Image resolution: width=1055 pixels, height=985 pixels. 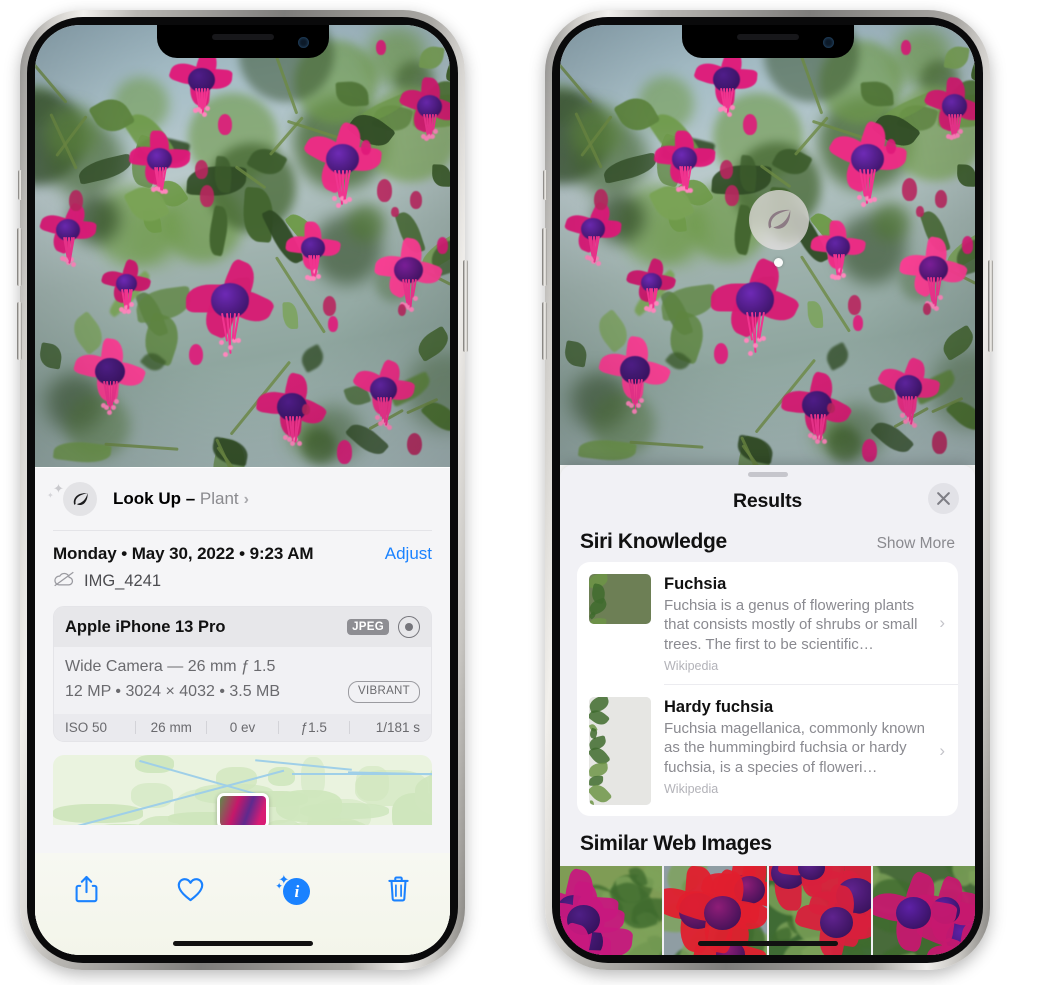 I want to click on look-up-label: Look Up – Plant ›, so click(x=181, y=499).